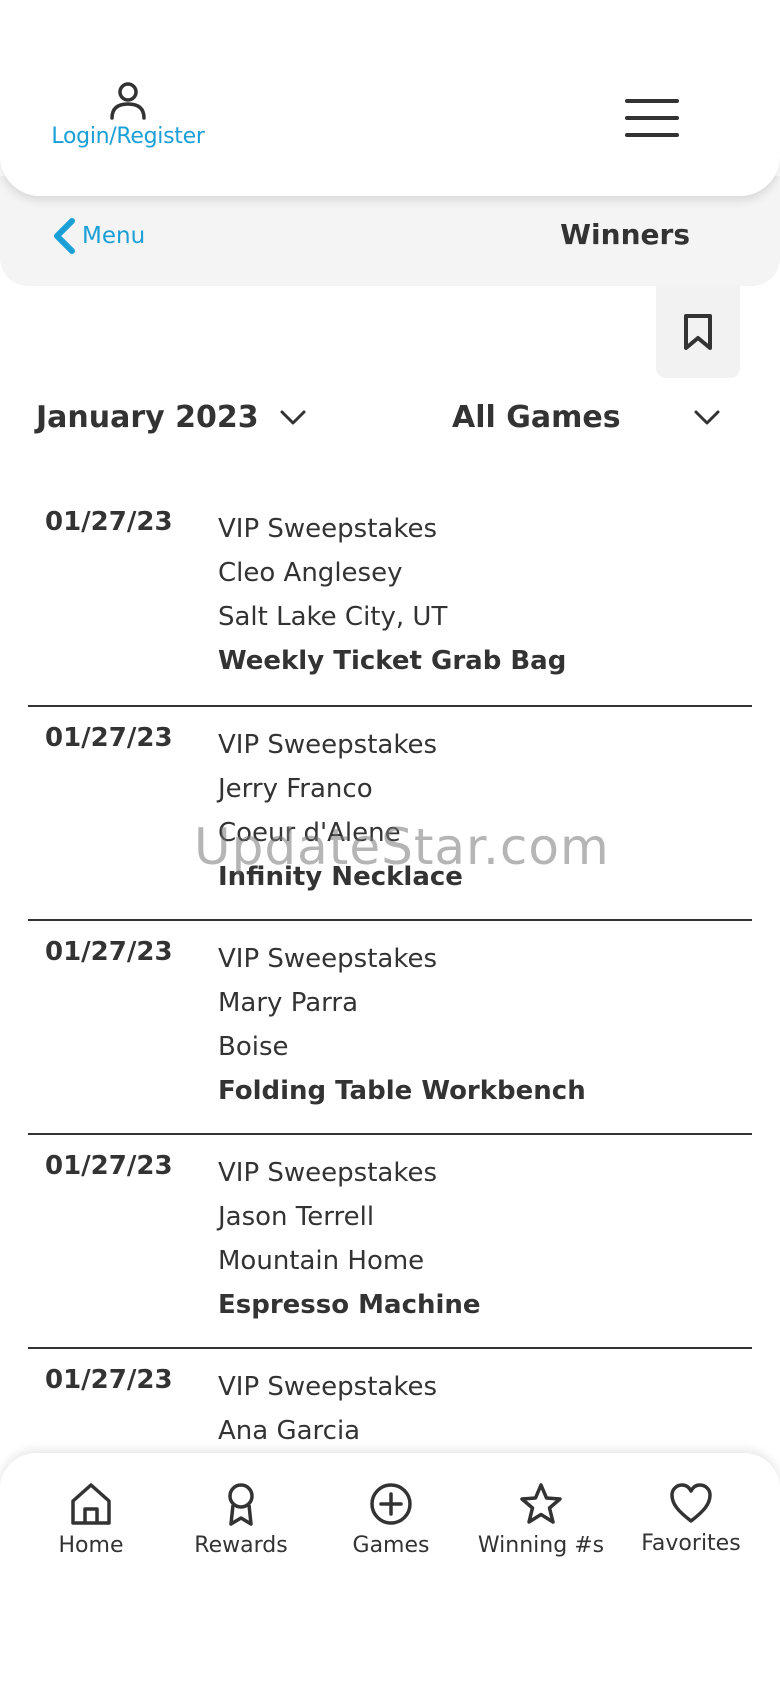  I want to click on star-icon, so click(541, 1503).